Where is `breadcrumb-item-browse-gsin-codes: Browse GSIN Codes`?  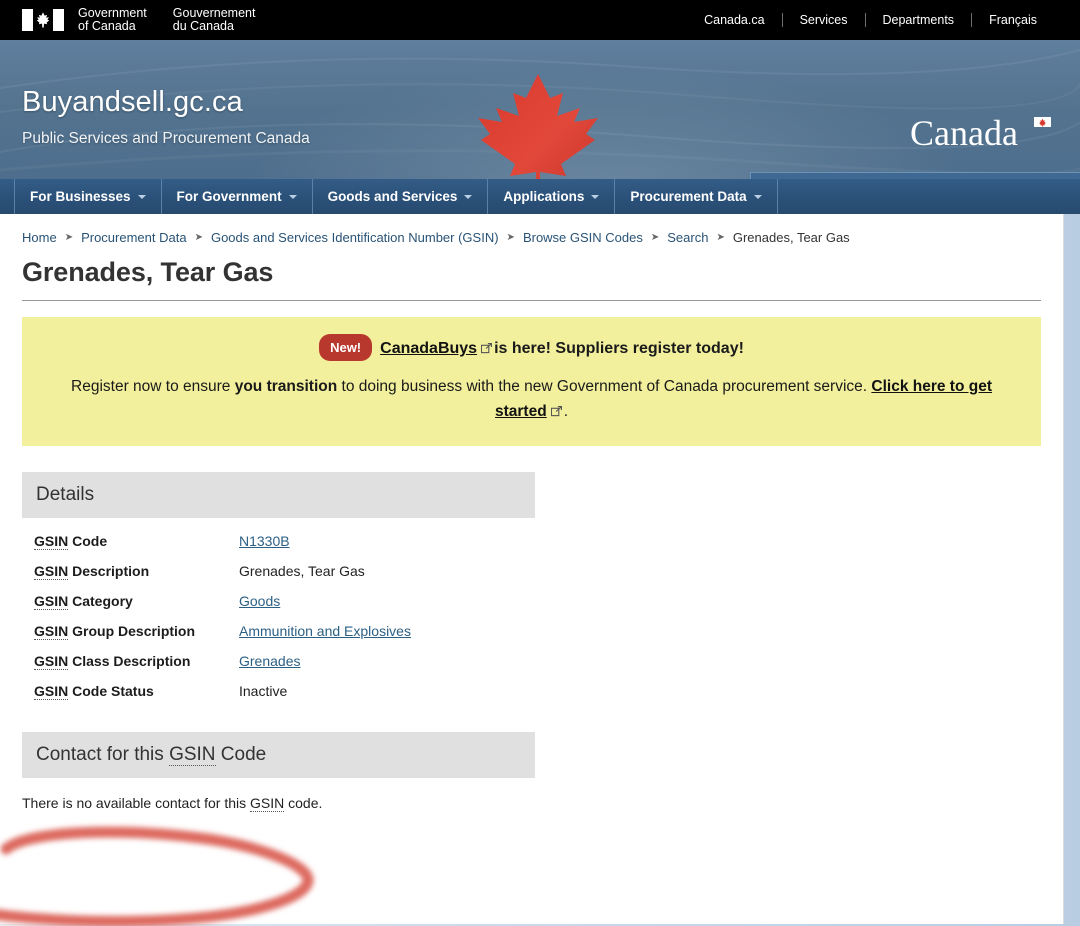
breadcrumb-item-browse-gsin-codes: Browse GSIN Codes is located at coordinates (583, 237).